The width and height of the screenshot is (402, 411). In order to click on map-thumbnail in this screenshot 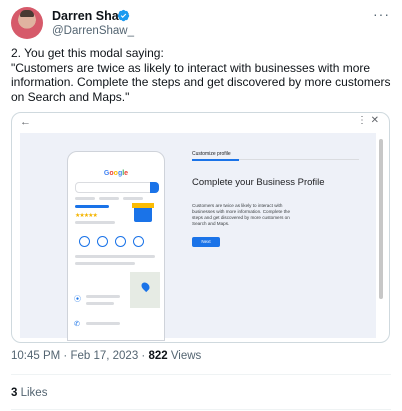, I will do `click(145, 290)`.